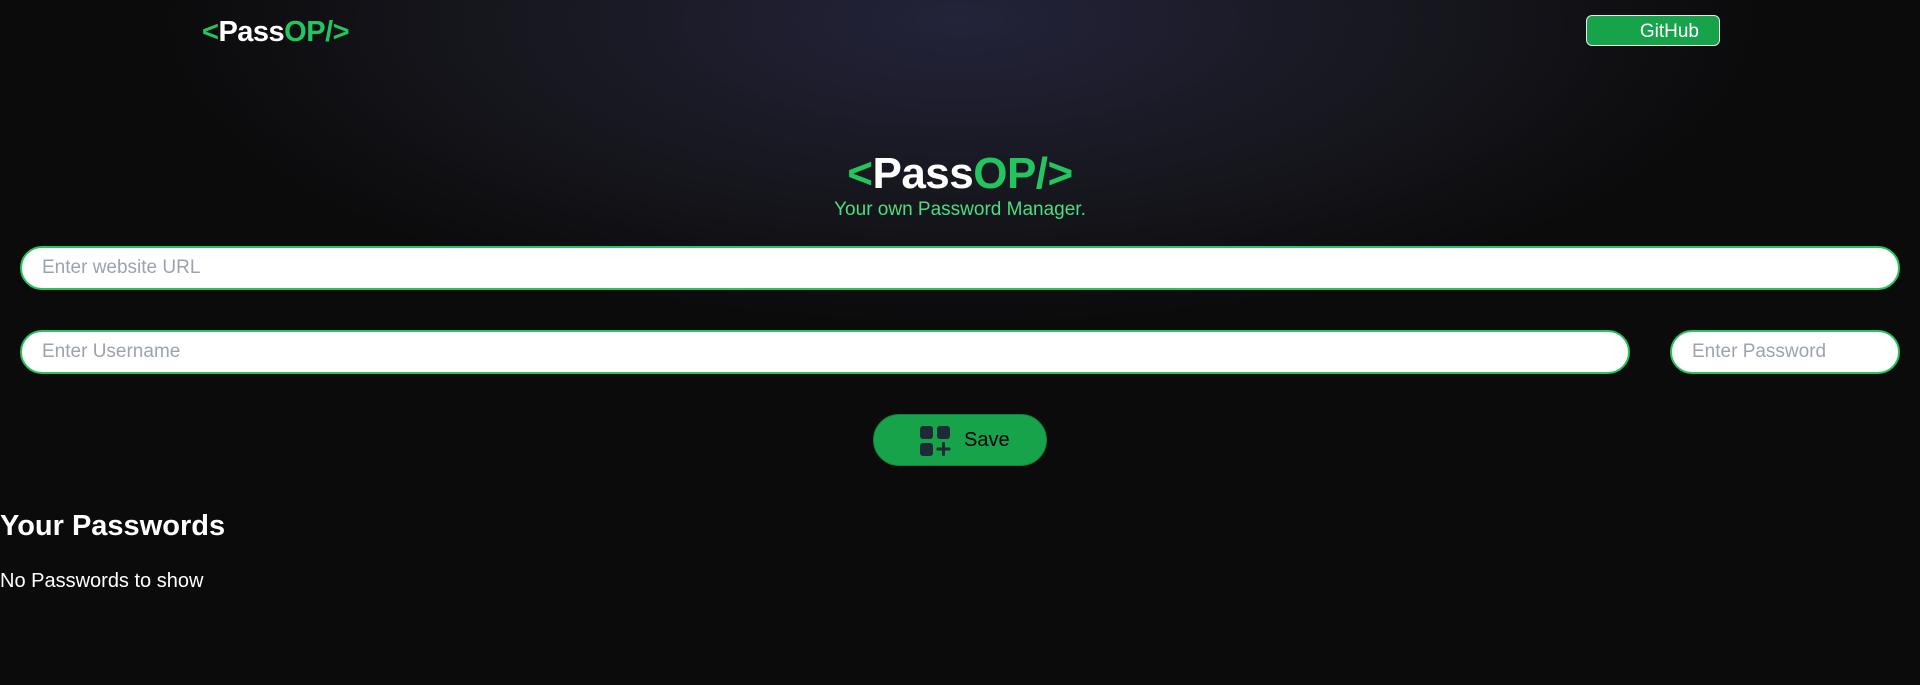  What do you see at coordinates (960, 440) in the screenshot?
I see `save-button: Save` at bounding box center [960, 440].